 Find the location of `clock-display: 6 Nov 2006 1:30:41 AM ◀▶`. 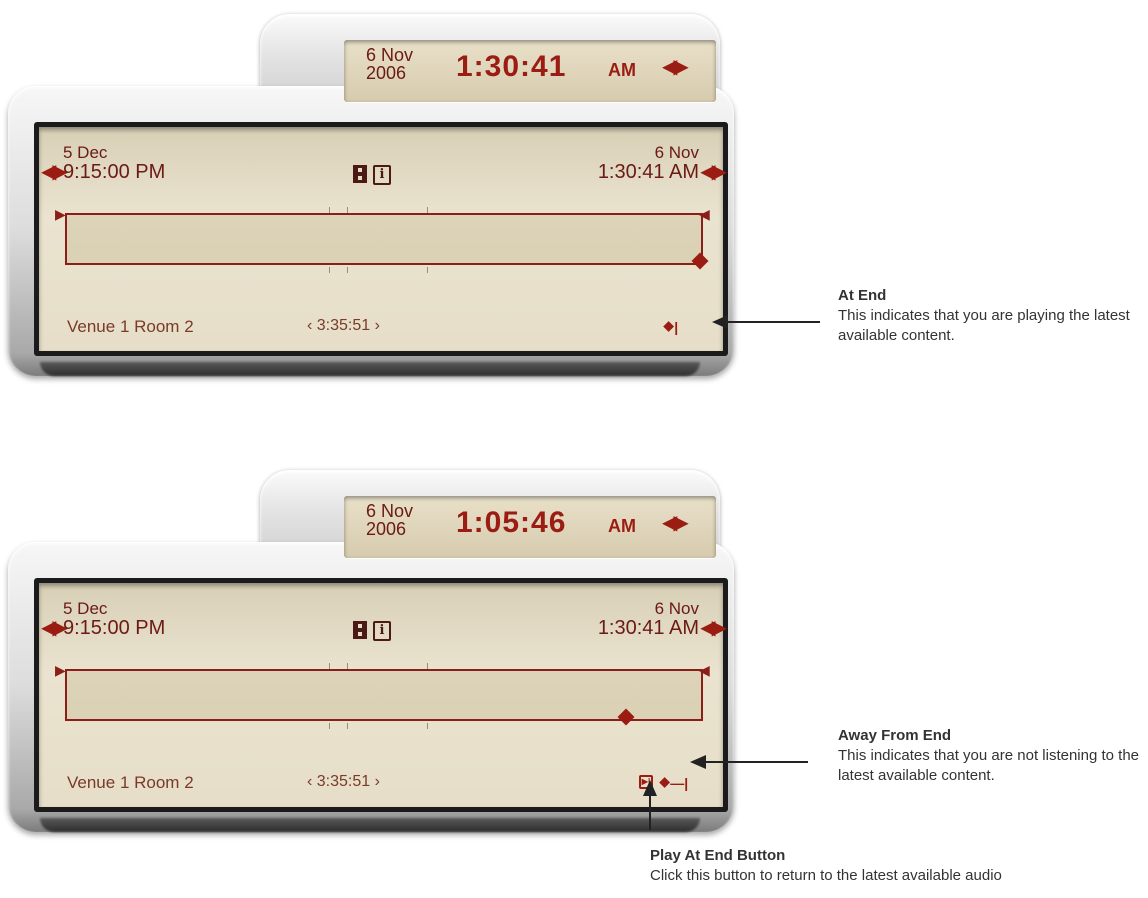

clock-display: 6 Nov 2006 1:30:41 AM ◀▶ is located at coordinates (530, 71).